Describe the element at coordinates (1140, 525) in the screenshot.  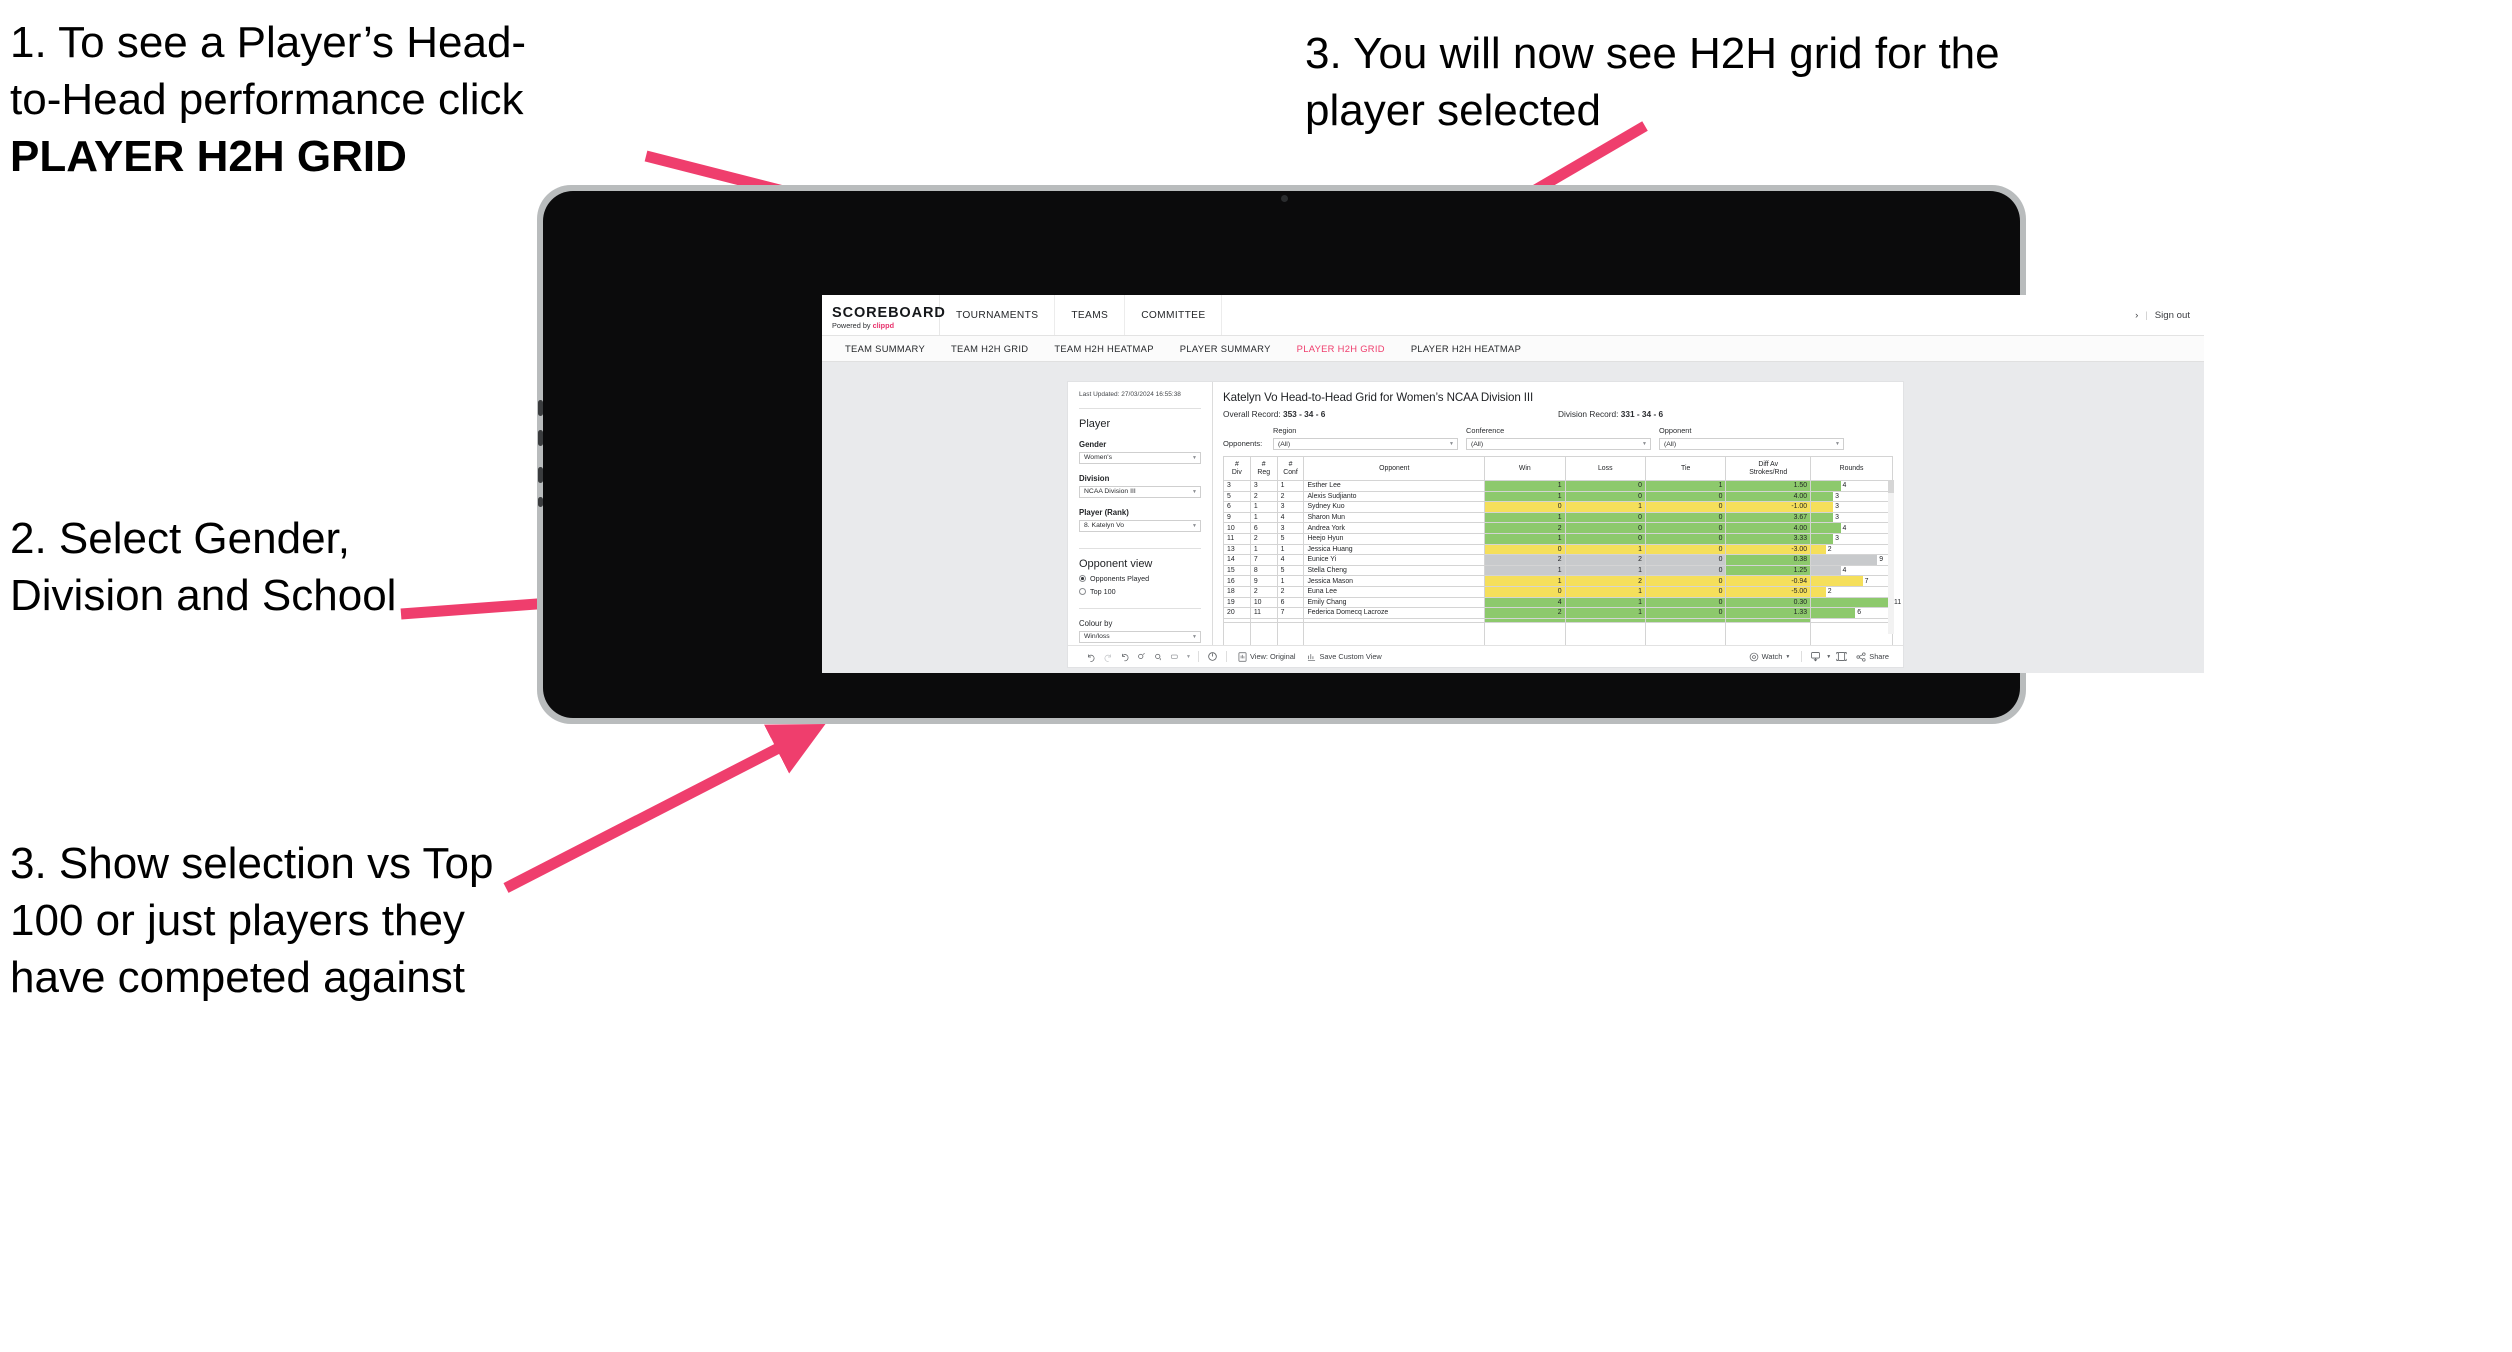
I see `player-rank-select: 8. Katelyn Vo ▼` at that location.